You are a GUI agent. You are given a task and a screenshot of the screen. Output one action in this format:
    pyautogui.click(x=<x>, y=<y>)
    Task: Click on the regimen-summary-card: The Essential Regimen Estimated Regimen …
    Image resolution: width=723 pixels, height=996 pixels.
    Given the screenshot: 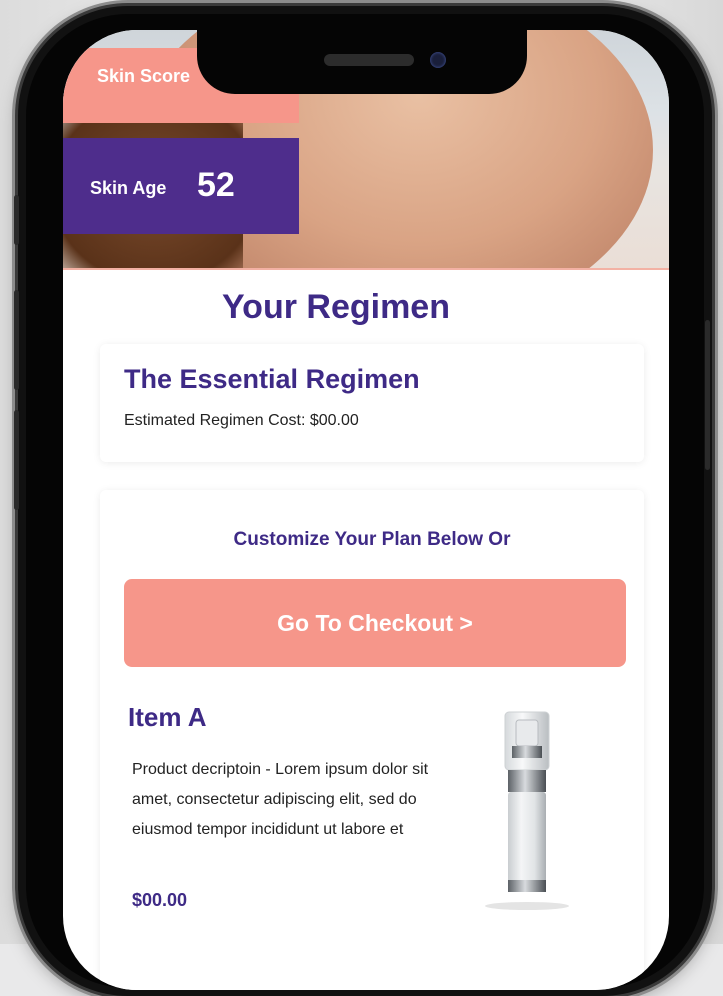 What is the action you would take?
    pyautogui.click(x=372, y=403)
    